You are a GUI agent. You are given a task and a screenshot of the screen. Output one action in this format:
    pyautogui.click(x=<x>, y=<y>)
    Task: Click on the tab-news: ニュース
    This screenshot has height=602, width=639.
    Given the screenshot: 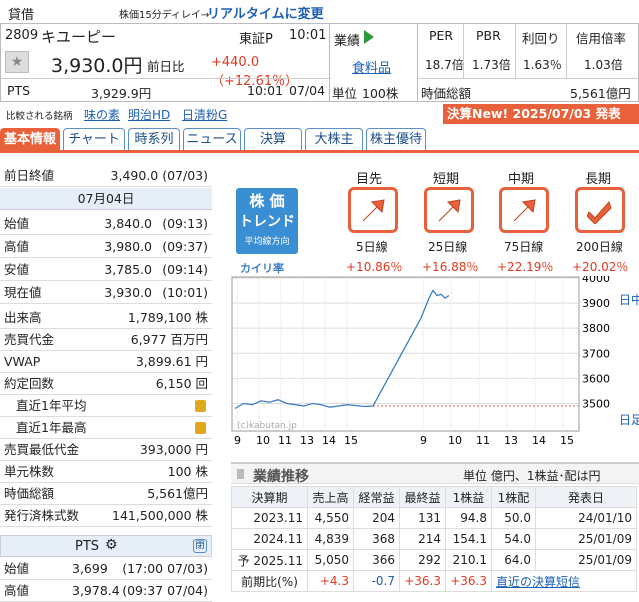 What is the action you would take?
    pyautogui.click(x=212, y=139)
    